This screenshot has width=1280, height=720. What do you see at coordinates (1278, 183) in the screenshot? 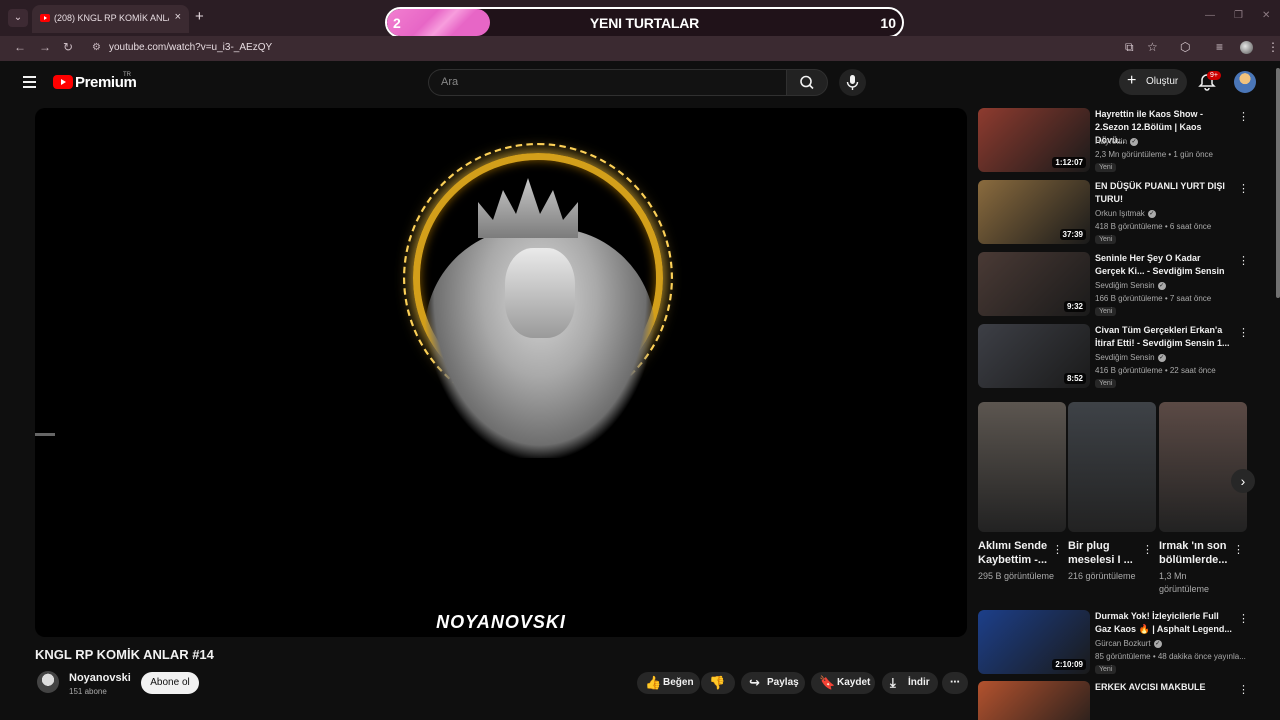
I see `page-scrollbar` at bounding box center [1278, 183].